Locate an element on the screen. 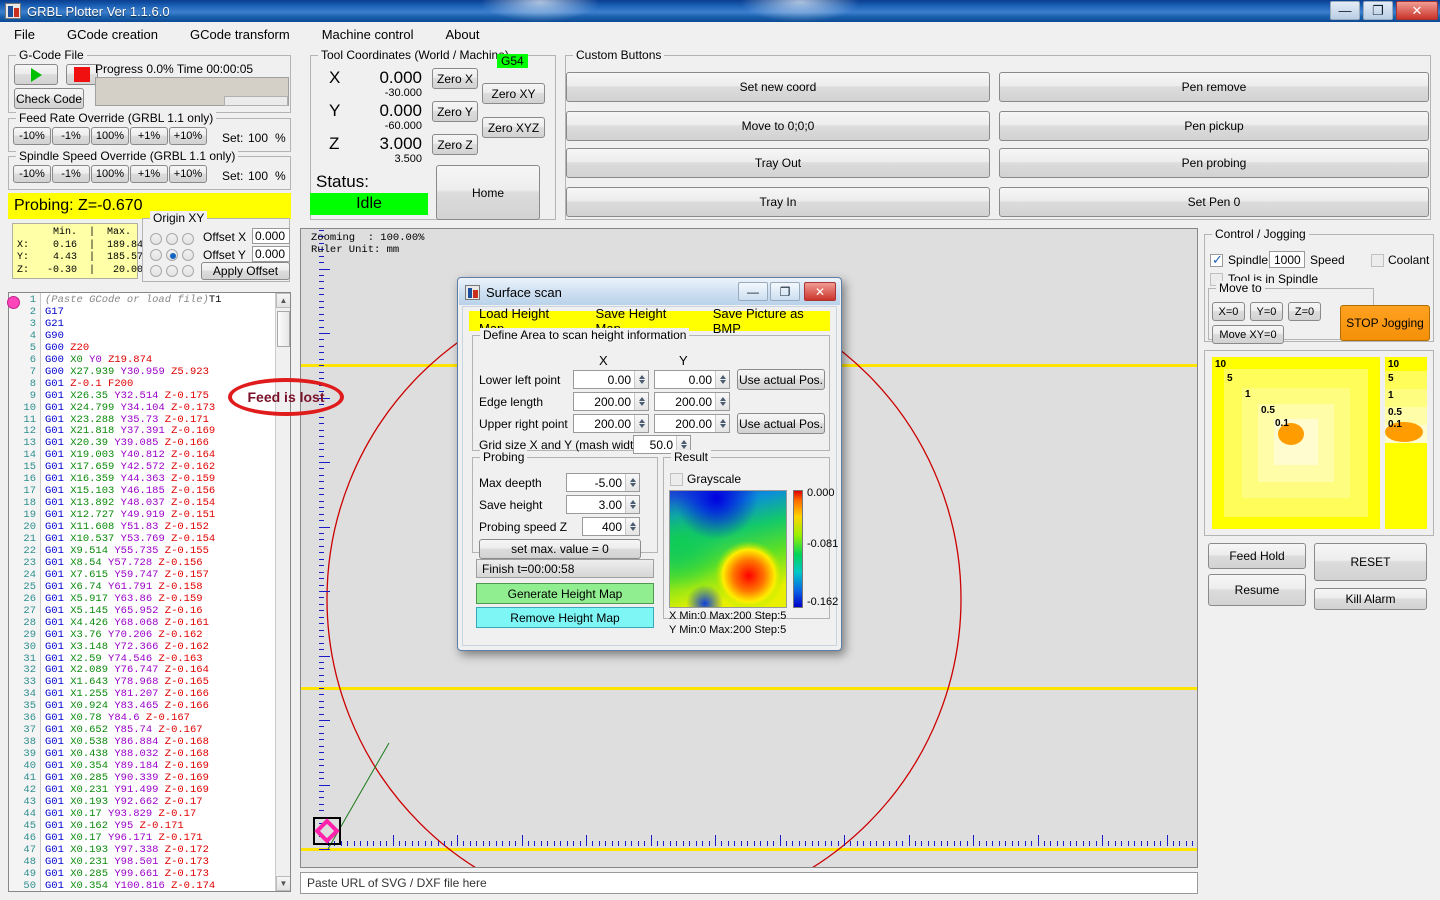 Image resolution: width=1440 pixels, height=900 pixels. check-code-button: Check Code is located at coordinates (49, 98).